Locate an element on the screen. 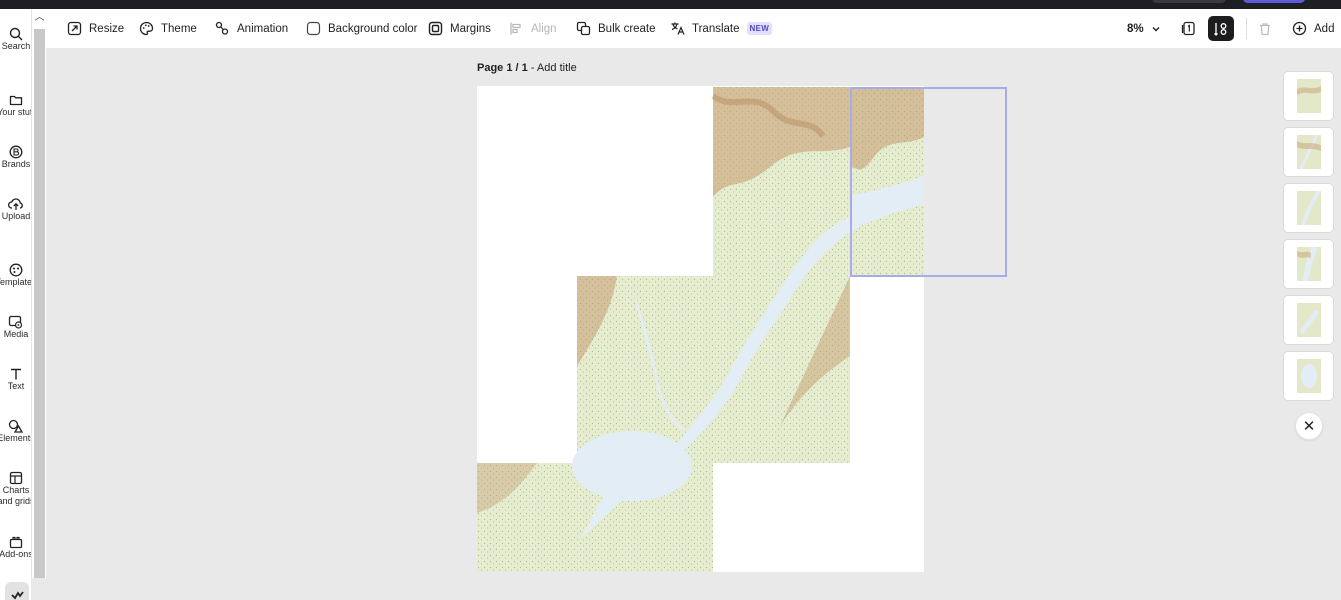 This screenshot has height=600, width=1341. palette-icon is located at coordinates (146, 28).